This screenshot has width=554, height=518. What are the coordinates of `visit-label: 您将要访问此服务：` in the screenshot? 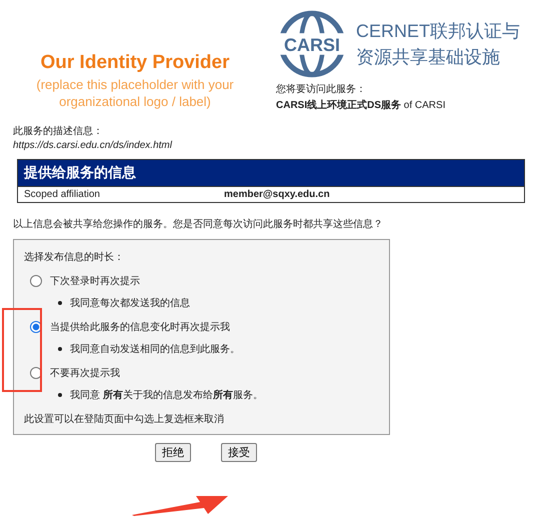 It's located at (321, 89).